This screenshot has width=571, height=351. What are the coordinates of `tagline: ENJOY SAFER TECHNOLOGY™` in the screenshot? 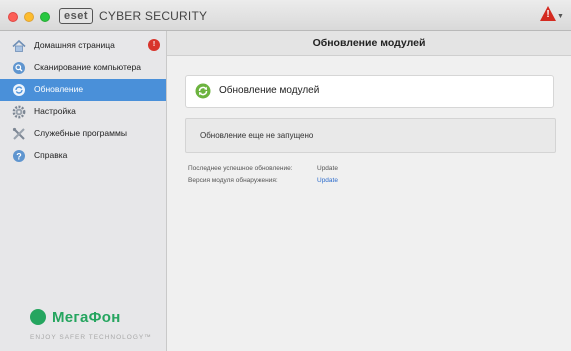 It's located at (91, 337).